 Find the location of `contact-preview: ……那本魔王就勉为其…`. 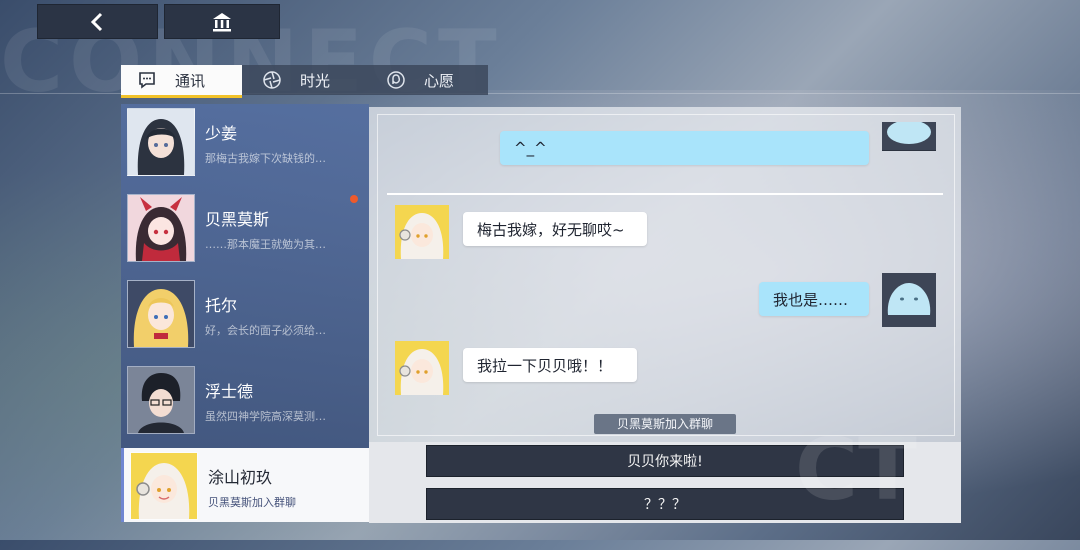

contact-preview: ……那本魔王就勉为其… is located at coordinates (265, 244).